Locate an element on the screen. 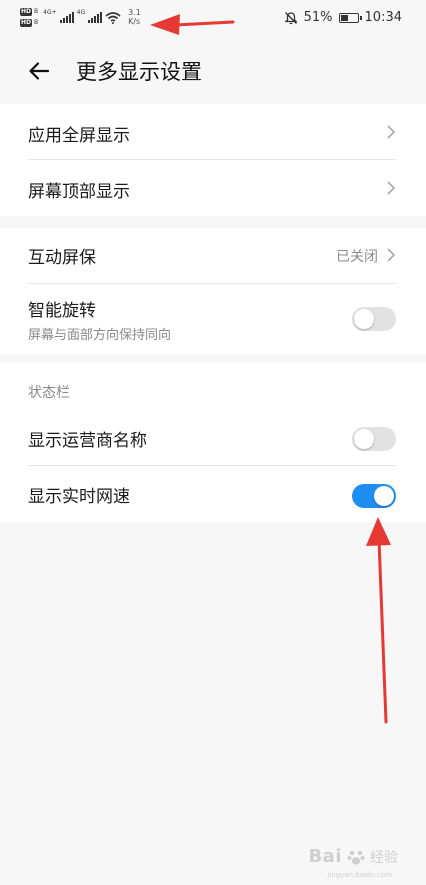  group-screensaver-rotate: 互动屏保 已关闭 智能旋转 屏幕与面部方向保持同向 is located at coordinates (213, 291).